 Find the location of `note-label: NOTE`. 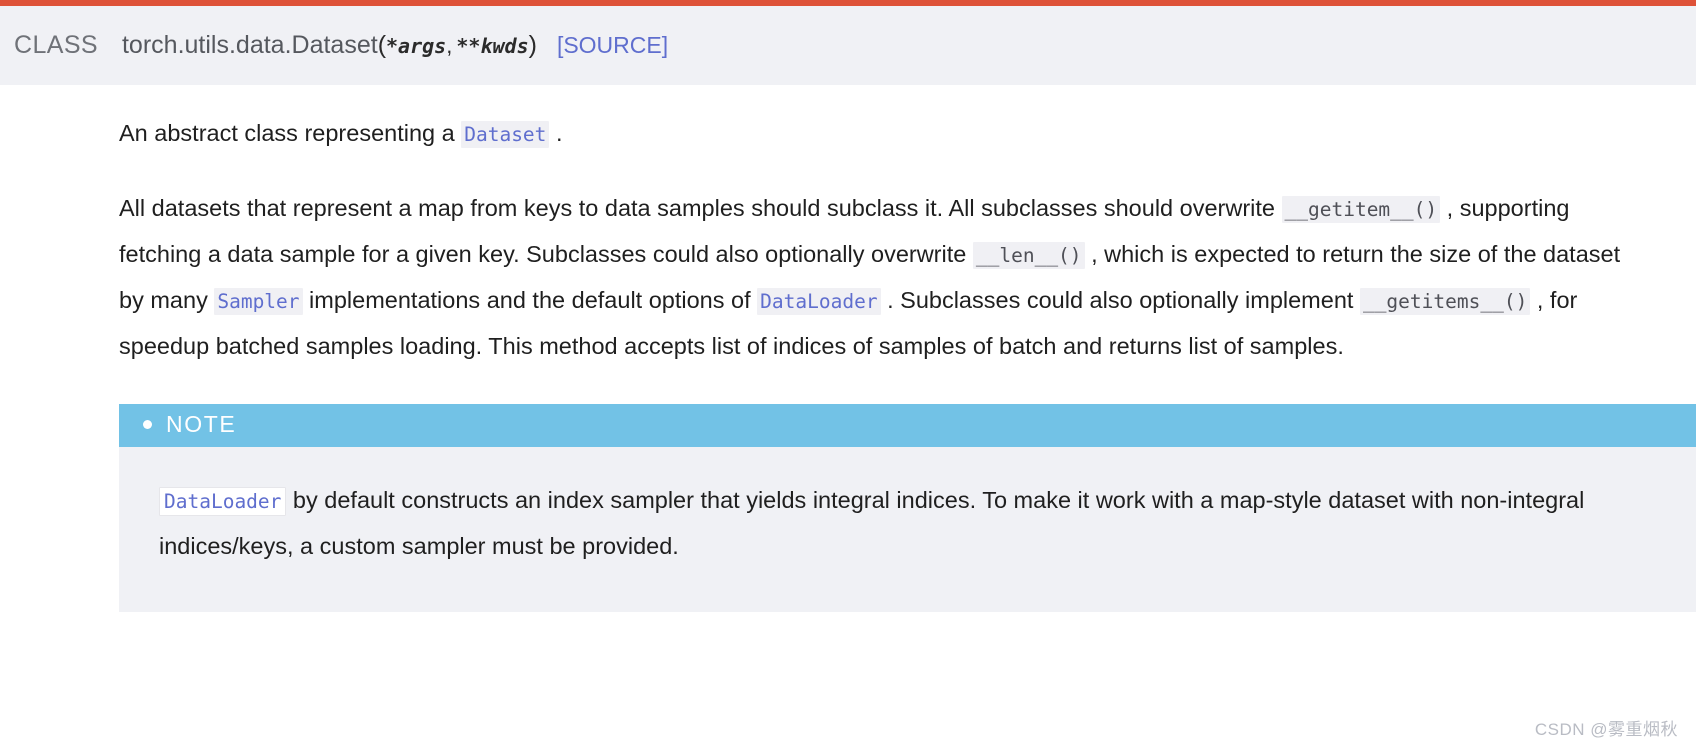

note-label: NOTE is located at coordinates (201, 424).